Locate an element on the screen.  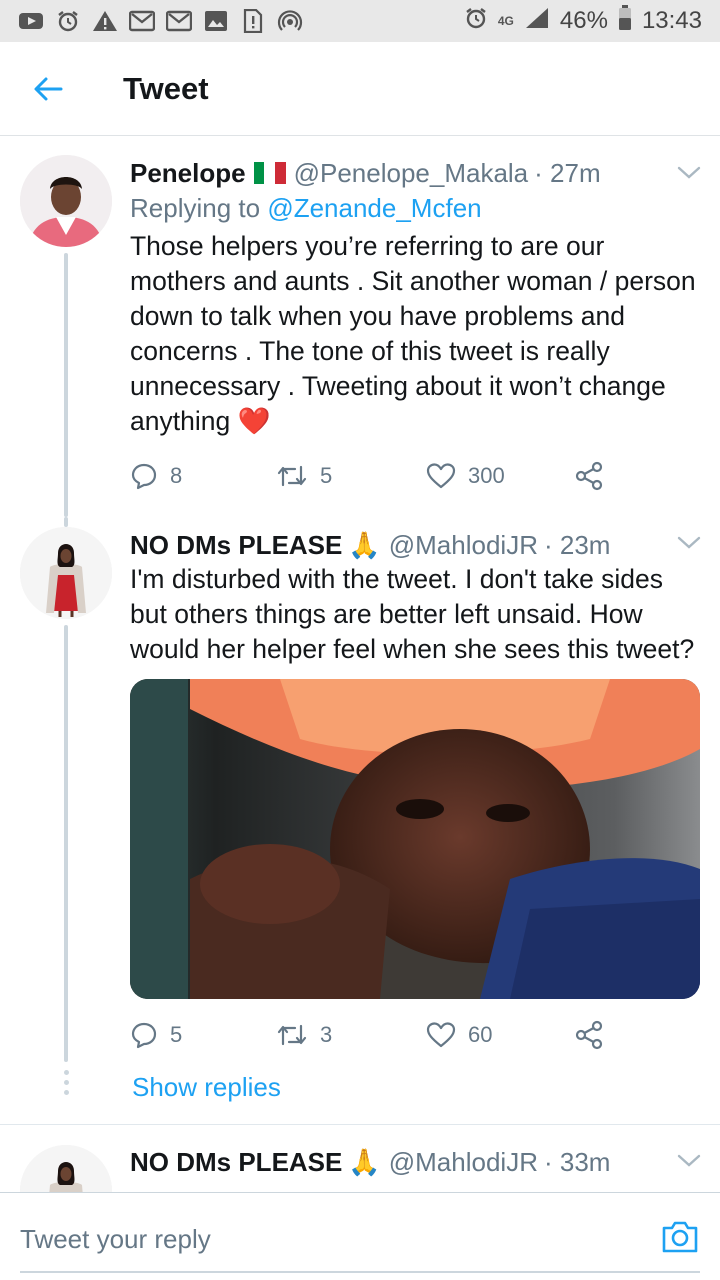
tweet-meta: NO DMs PLEASE 🙏 @MahlodiJR · 23m is located at coordinates (415, 545).